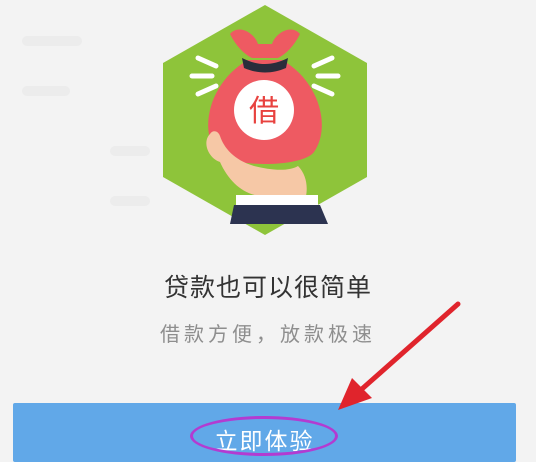  What do you see at coordinates (279, 214) in the screenshot?
I see `sleeve` at bounding box center [279, 214].